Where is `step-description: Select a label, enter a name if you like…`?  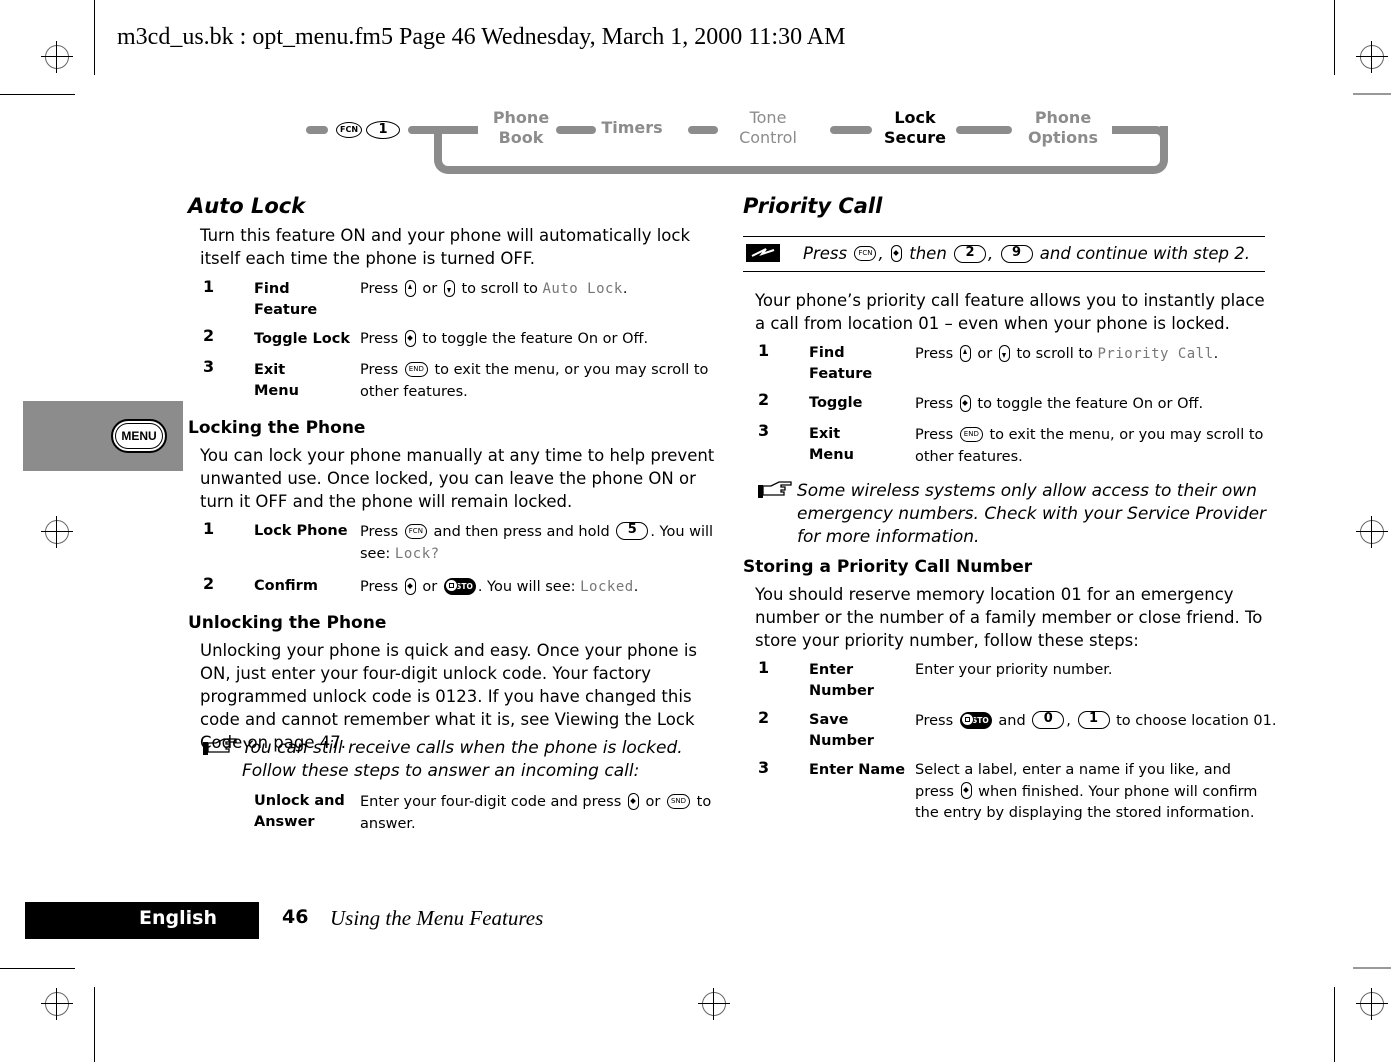
step-description: Select a label, enter a name if you like… is located at coordinates (1092, 792).